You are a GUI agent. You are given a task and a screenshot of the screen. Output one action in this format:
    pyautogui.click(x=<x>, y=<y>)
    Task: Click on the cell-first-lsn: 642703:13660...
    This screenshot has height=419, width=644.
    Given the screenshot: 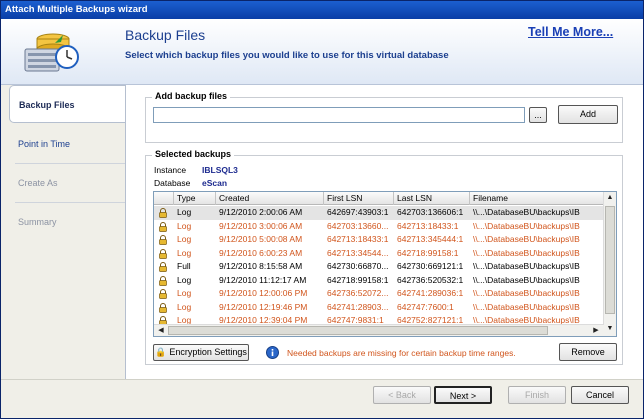 What is the action you would take?
    pyautogui.click(x=358, y=225)
    